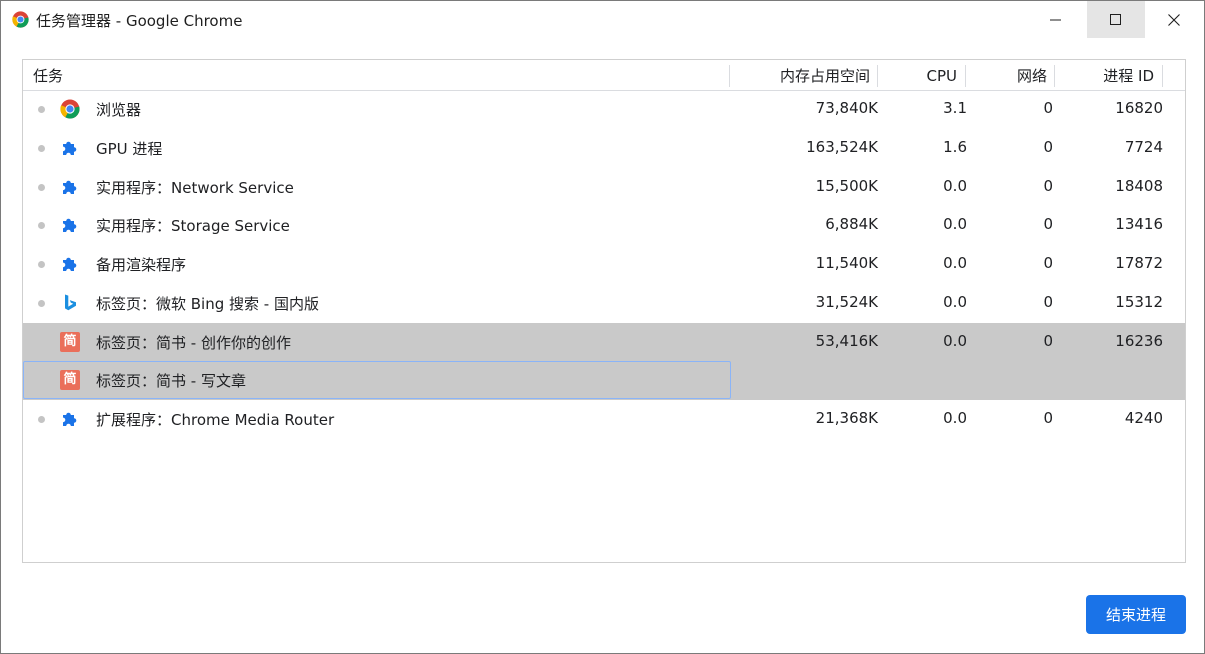 The height and width of the screenshot is (654, 1205). I want to click on task-name: 实用程序：Network Service, so click(195, 188).